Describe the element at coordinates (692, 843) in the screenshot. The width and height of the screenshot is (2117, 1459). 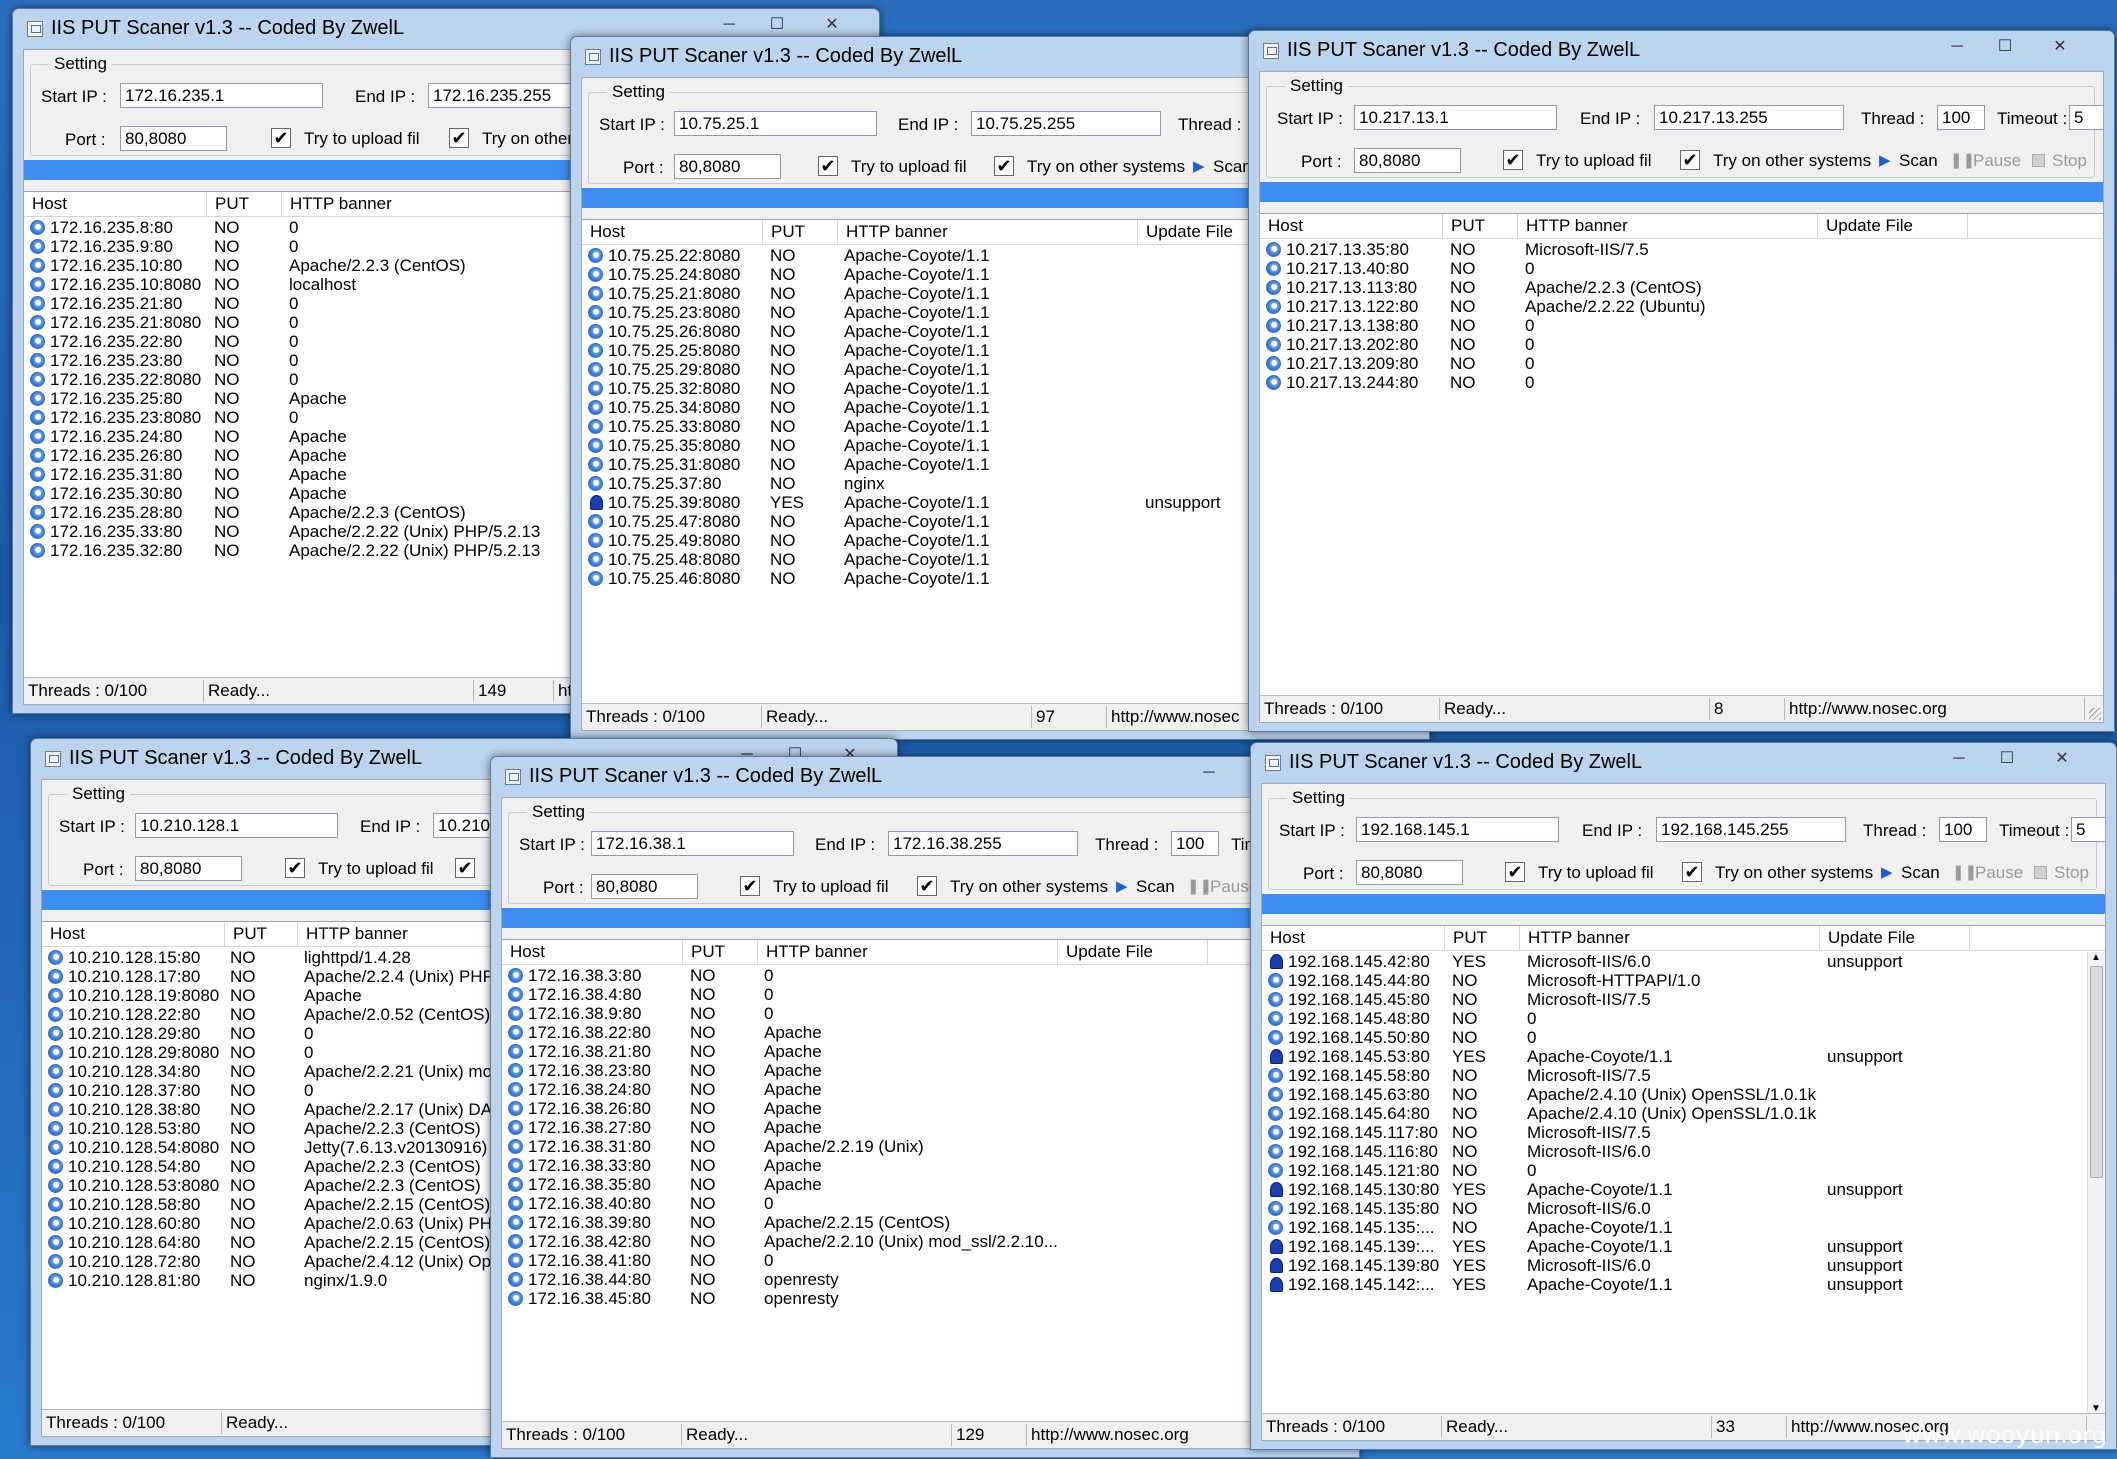
I see `start-ip-input: 172.16.38.1` at that location.